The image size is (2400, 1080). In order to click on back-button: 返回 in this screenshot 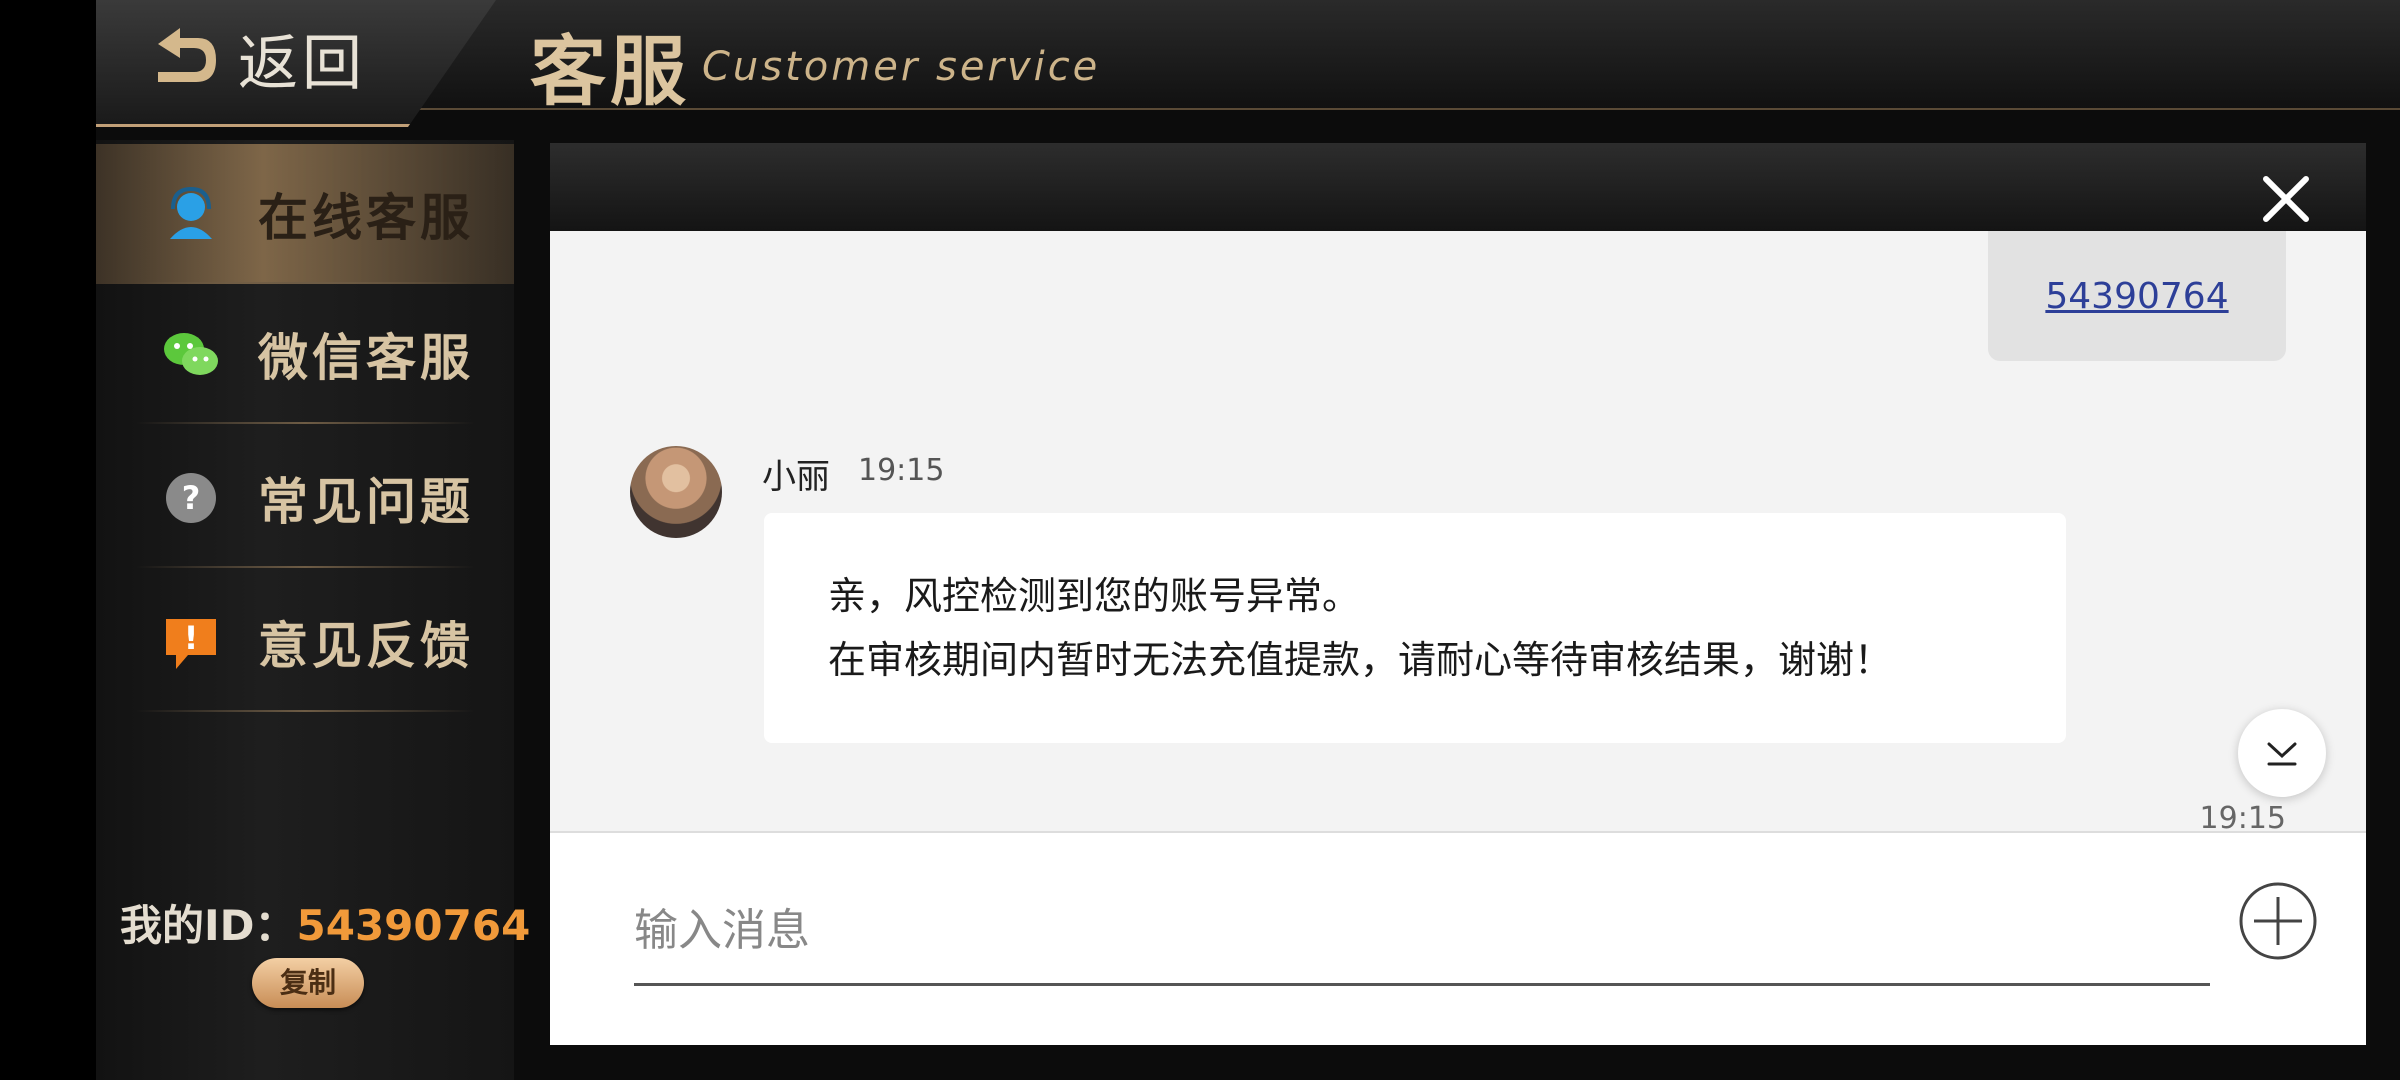, I will do `click(255, 58)`.